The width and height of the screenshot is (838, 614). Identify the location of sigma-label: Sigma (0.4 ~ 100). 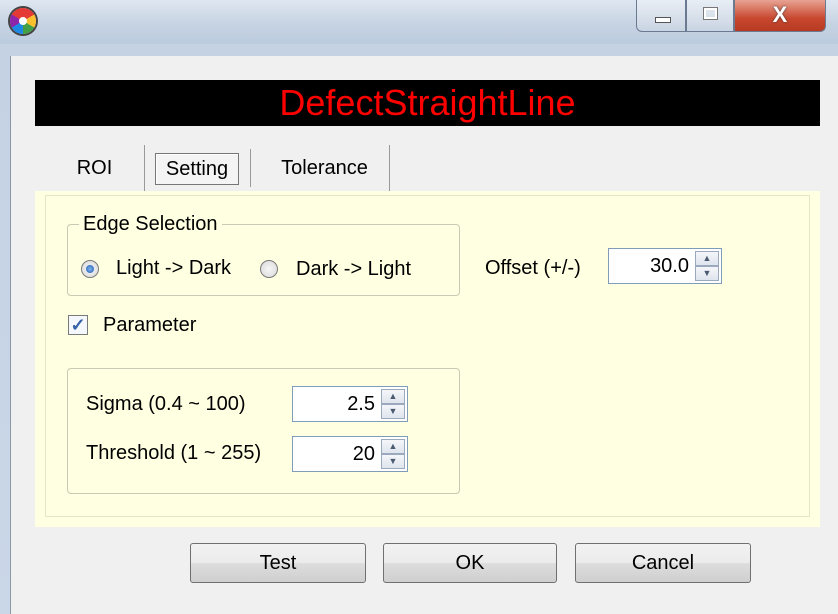
(166, 404).